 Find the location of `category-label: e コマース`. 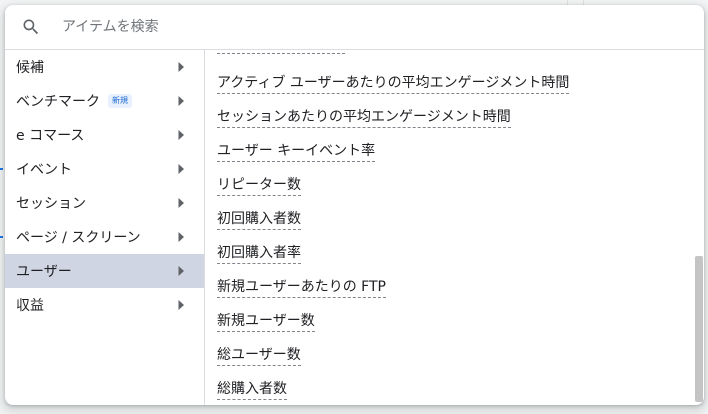

category-label: e コマース is located at coordinates (50, 136).